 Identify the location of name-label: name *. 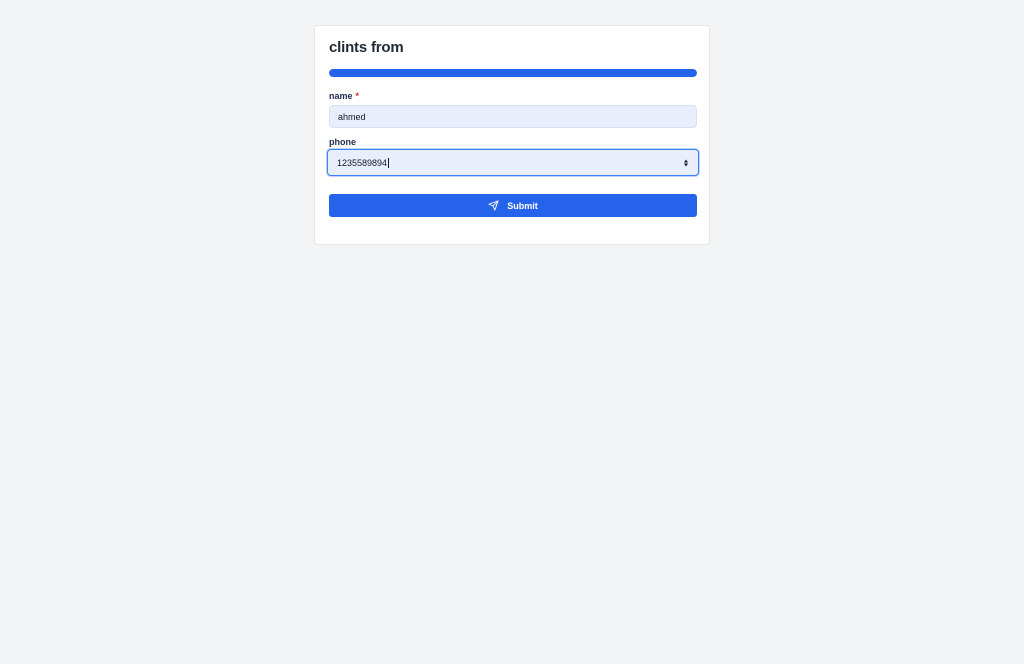
(344, 96).